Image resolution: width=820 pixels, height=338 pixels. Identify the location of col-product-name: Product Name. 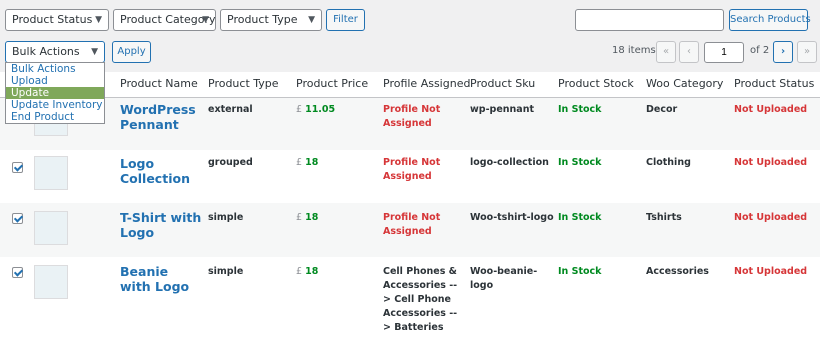
(159, 83).